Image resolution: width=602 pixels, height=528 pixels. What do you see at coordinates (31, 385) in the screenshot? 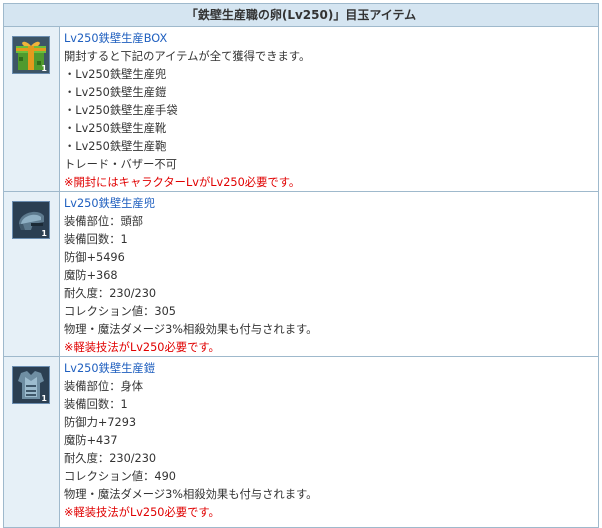
I see `armor-icon: 1` at bounding box center [31, 385].